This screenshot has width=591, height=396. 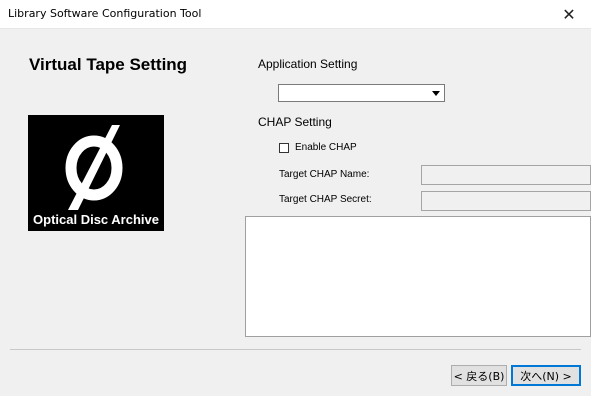 What do you see at coordinates (546, 375) in the screenshot?
I see `next-button: 次へ(N) >` at bounding box center [546, 375].